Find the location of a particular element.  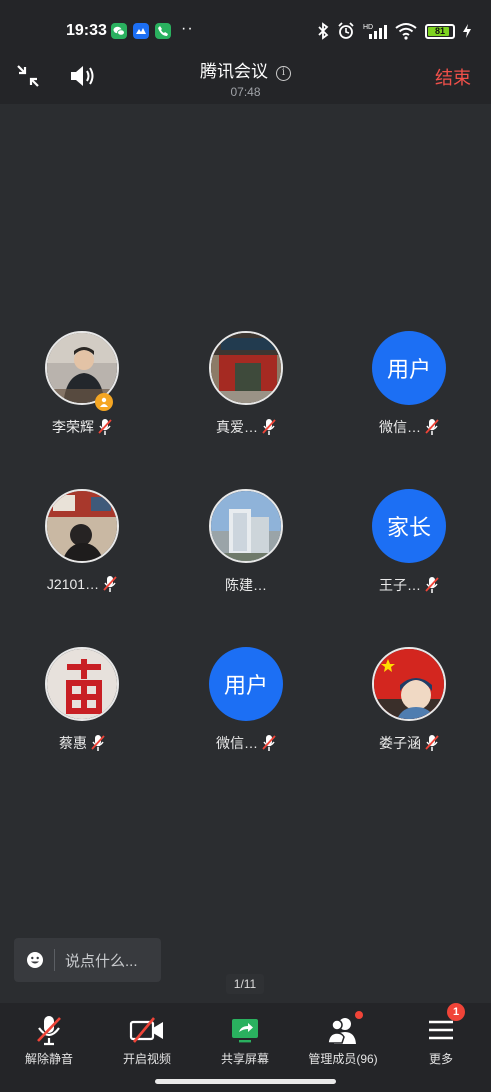

battery-level: 81 is located at coordinates (439, 31).